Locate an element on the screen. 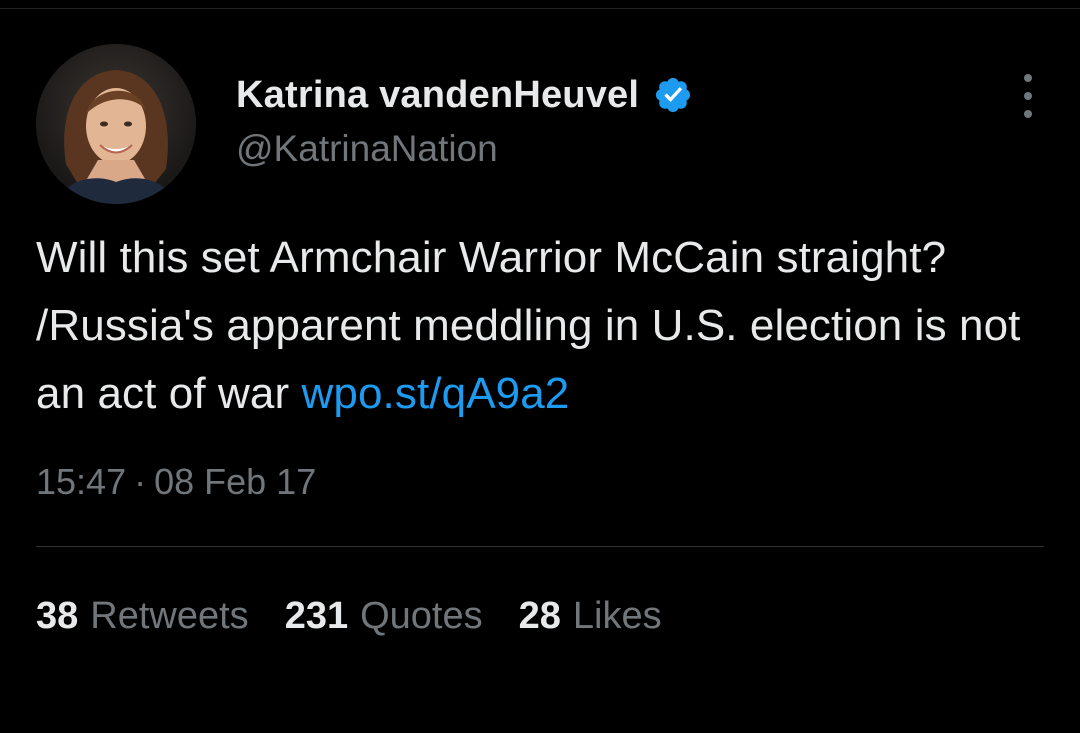 Image resolution: width=1080 pixels, height=733 pixels. retweets-stat: 38 Retweets is located at coordinates (142, 616).